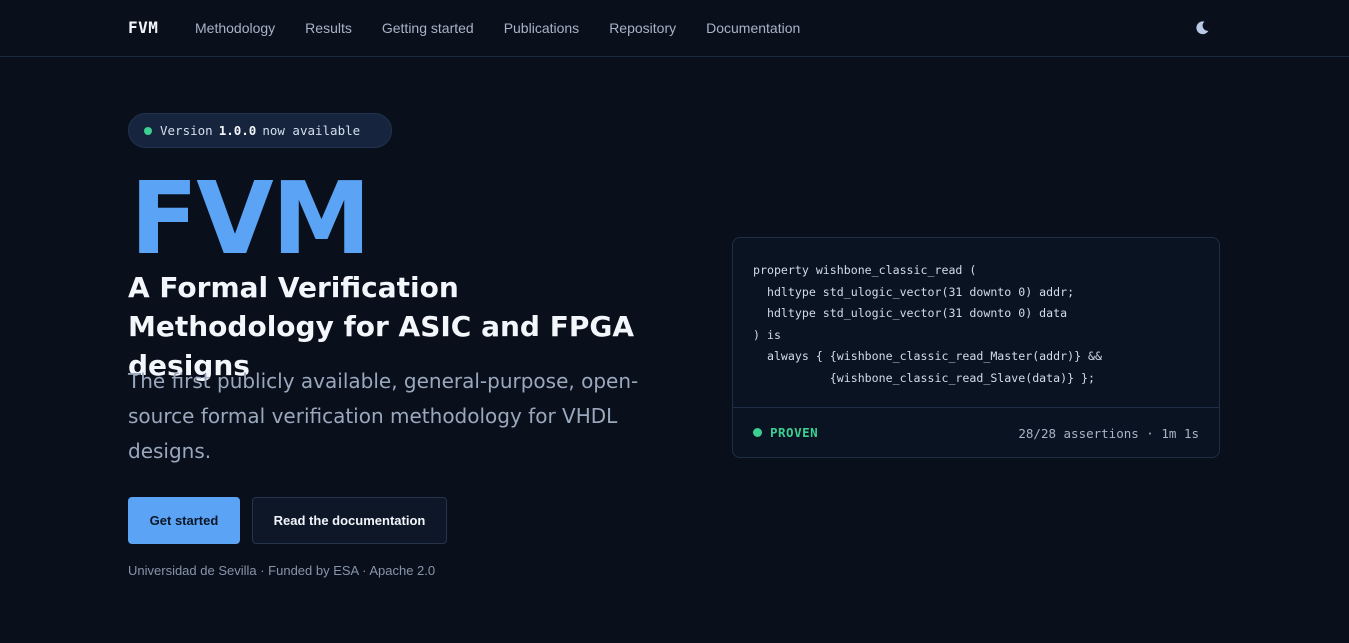  I want to click on badge-version: 1.0.0, so click(237, 130).